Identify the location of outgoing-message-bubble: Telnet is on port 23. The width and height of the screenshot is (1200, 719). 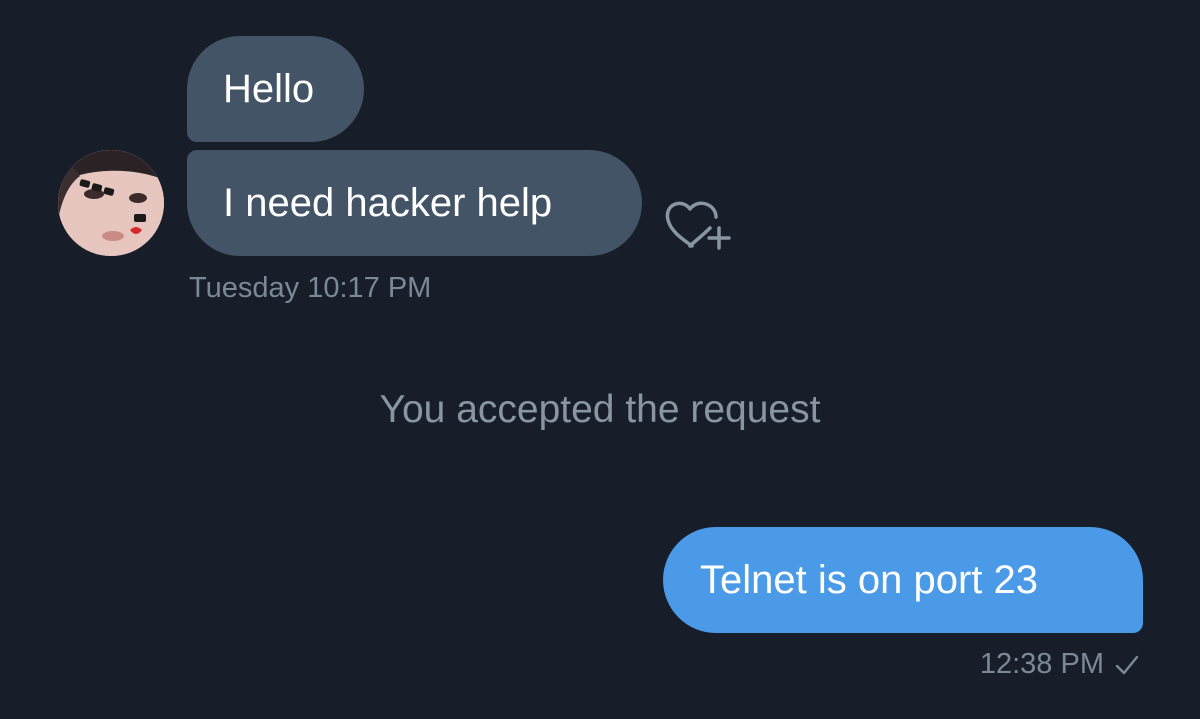
(903, 580).